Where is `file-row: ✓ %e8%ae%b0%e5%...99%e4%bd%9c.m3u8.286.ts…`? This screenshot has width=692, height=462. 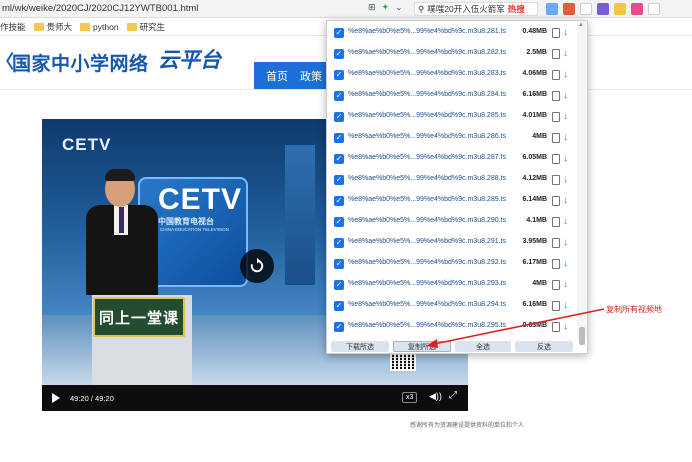
file-row: ✓ %e8%ae%b0%e5%...99%e4%bd%9c.m3u8.286.ts… is located at coordinates (451, 138).